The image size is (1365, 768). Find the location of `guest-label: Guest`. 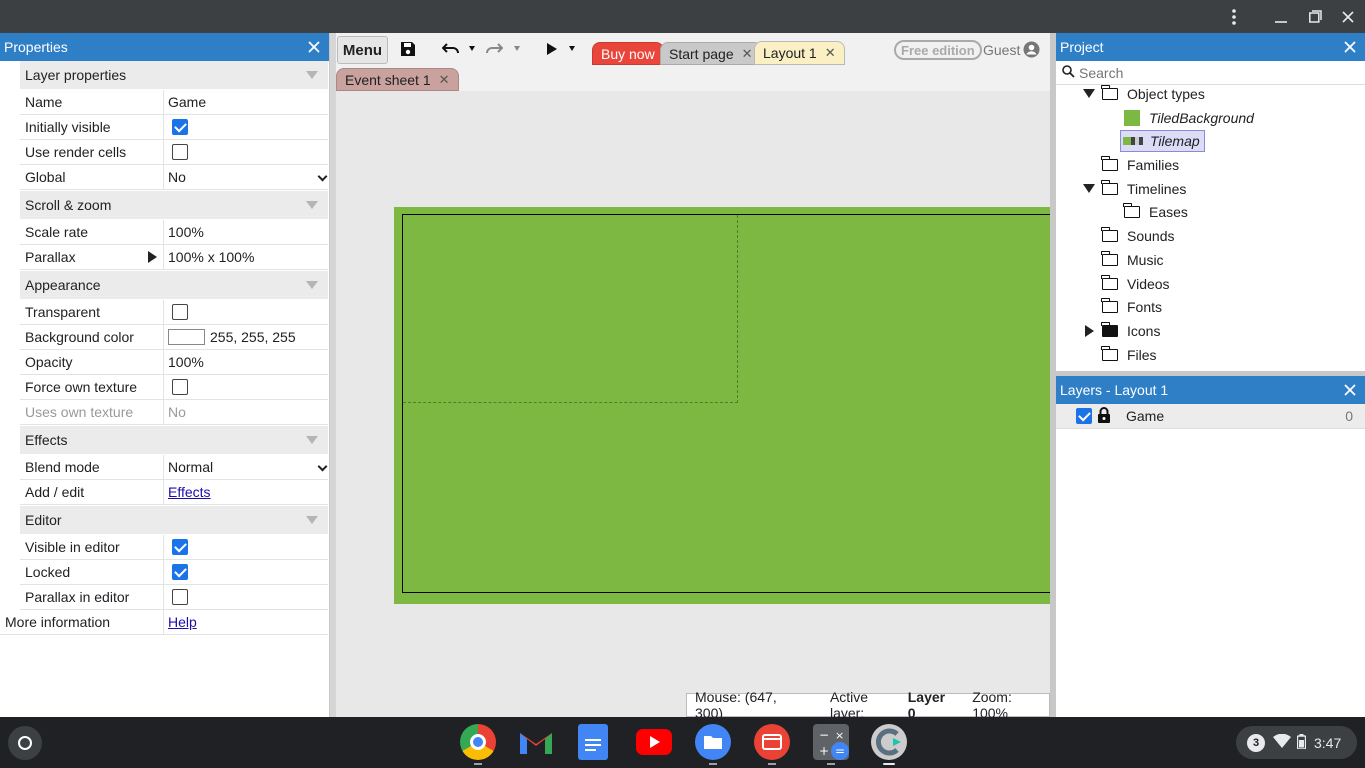

guest-label: Guest is located at coordinates (1001, 50).